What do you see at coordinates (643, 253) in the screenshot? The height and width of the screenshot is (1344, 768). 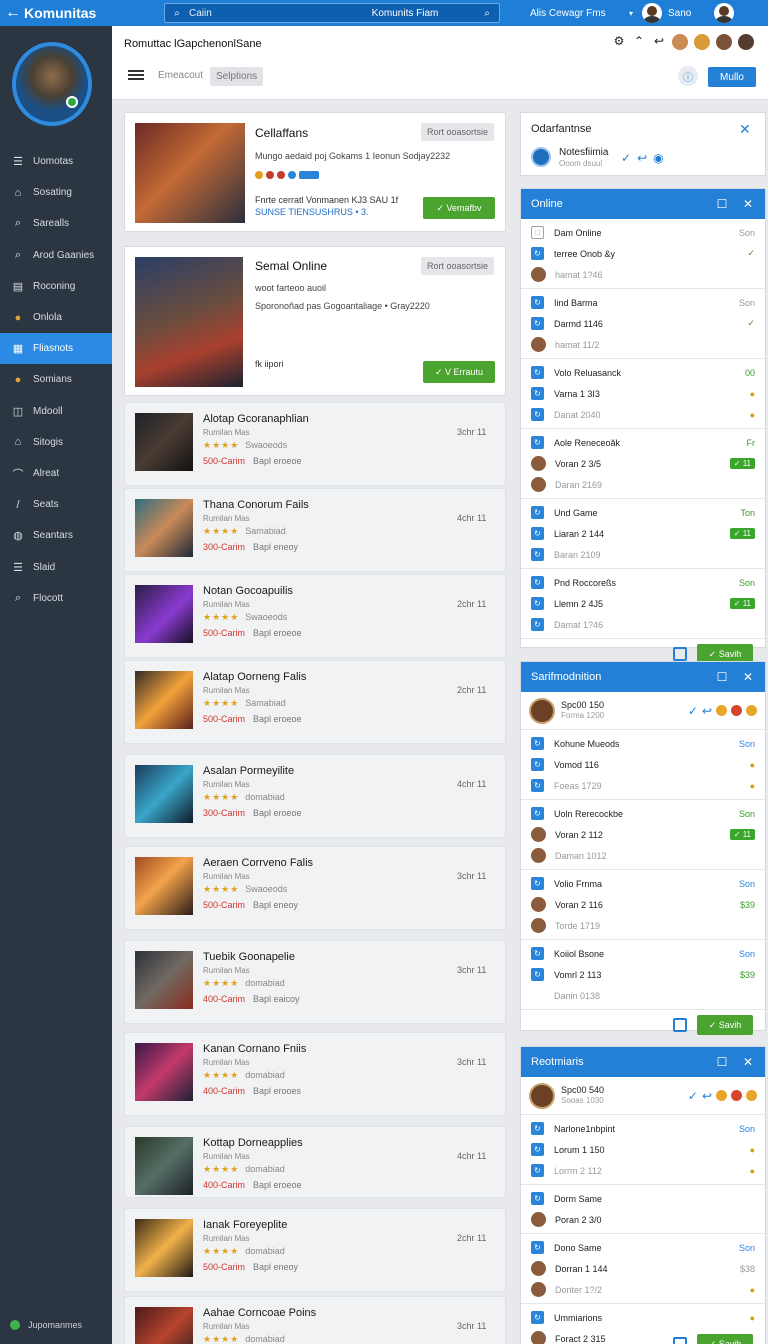 I see `card-line: ↻ terree Onob &y ✓` at bounding box center [643, 253].